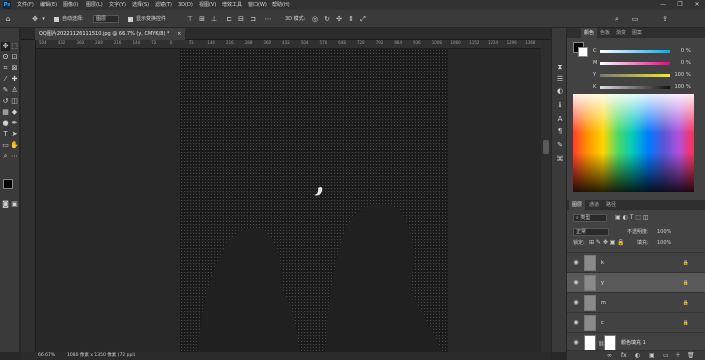 The width and height of the screenshot is (705, 360). Describe the element at coordinates (560, 91) in the screenshot. I see `adjustments-panel-icon: ◐` at that location.